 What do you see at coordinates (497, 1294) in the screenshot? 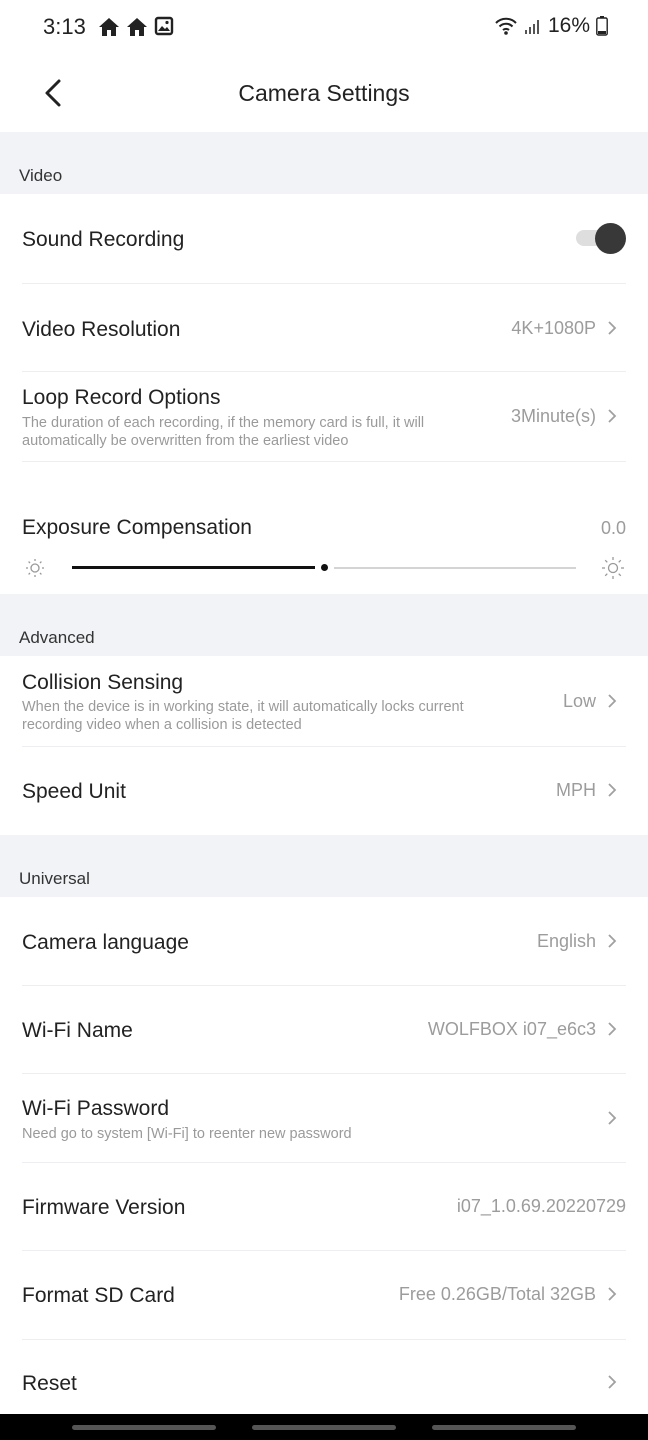
I see `row-value: Free 0.26GB/Total 32GB` at bounding box center [497, 1294].